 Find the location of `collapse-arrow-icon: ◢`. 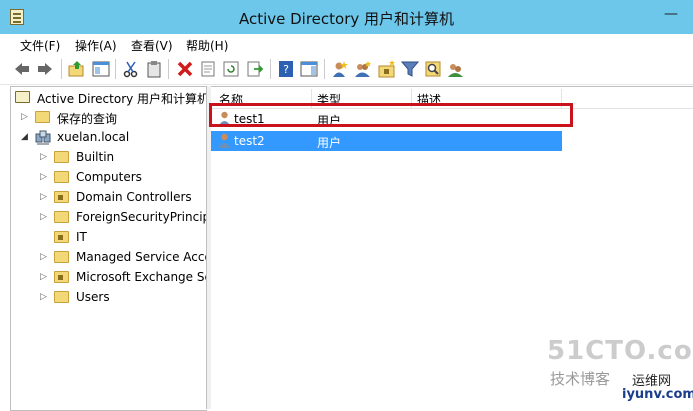

collapse-arrow-icon: ◢ is located at coordinates (24, 137).